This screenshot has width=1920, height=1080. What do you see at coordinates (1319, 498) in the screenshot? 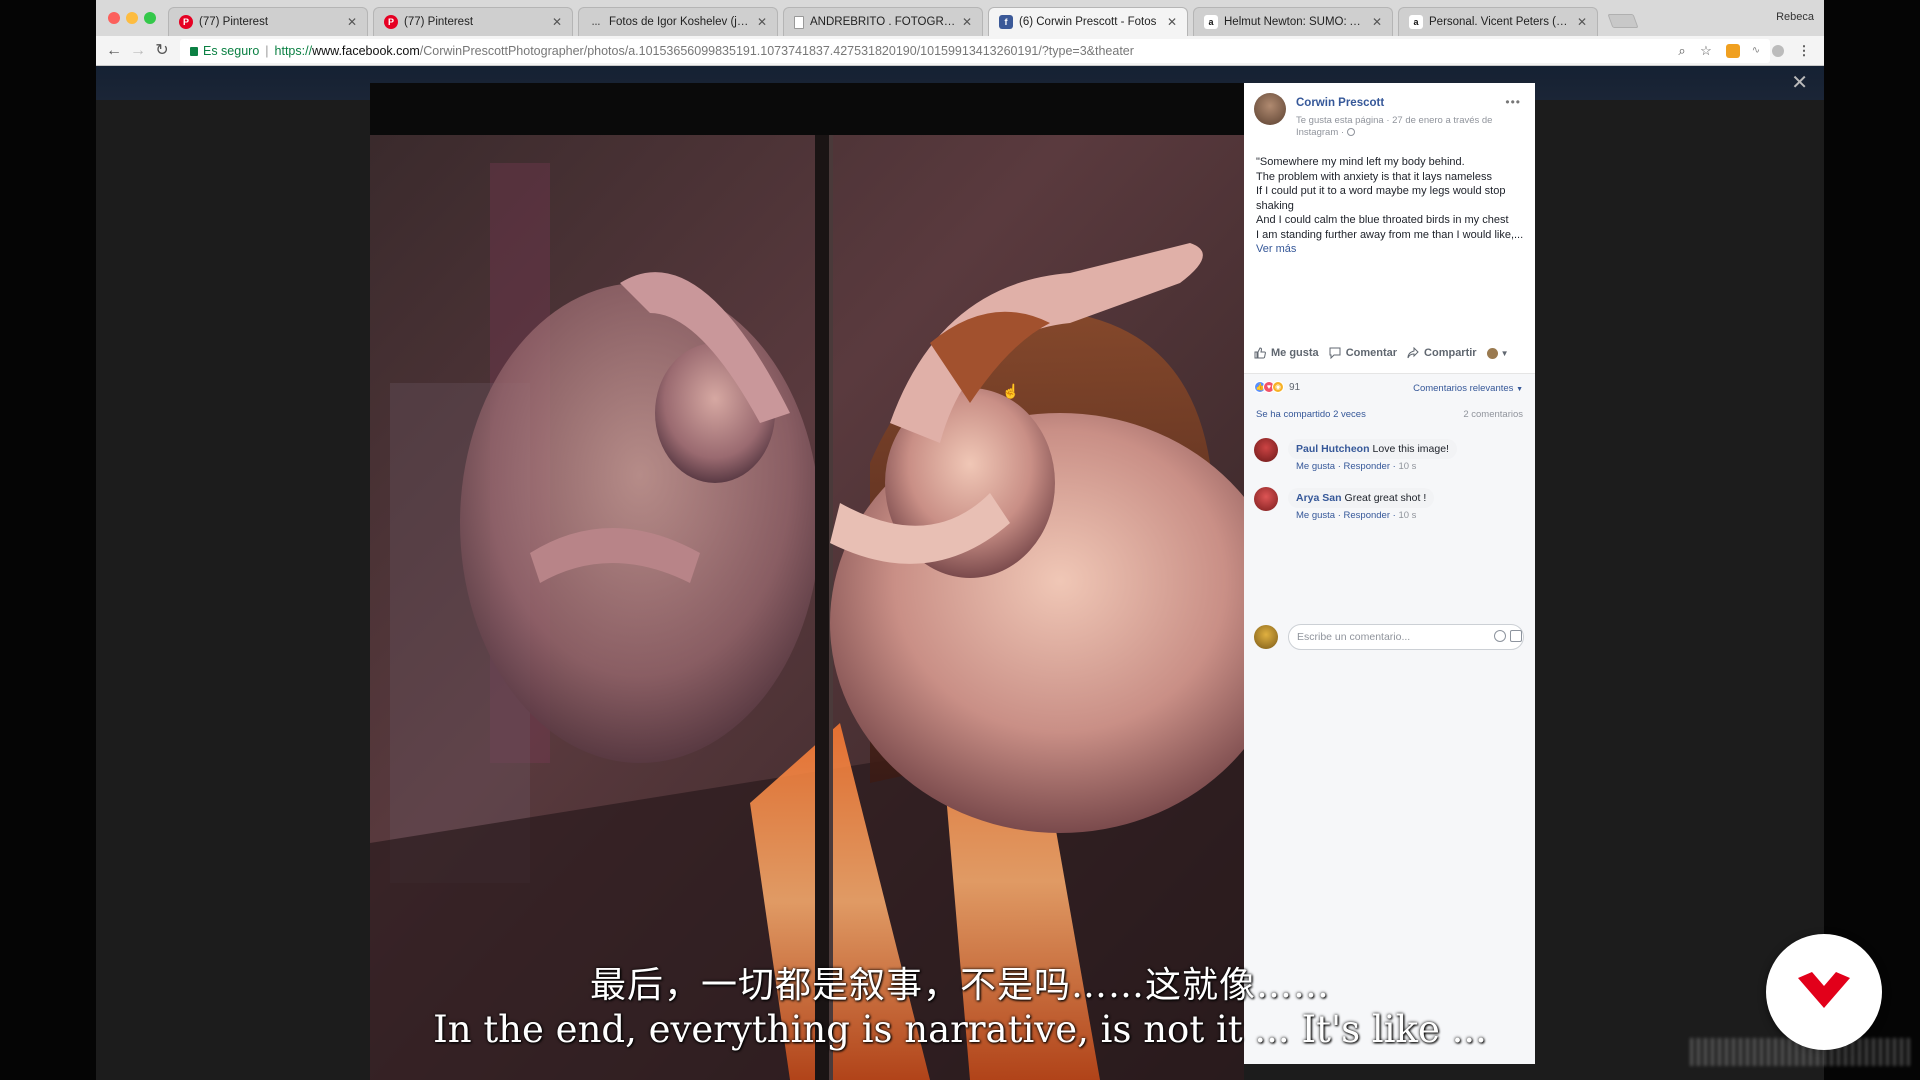
I see `commenter-name: Arya San` at bounding box center [1319, 498].